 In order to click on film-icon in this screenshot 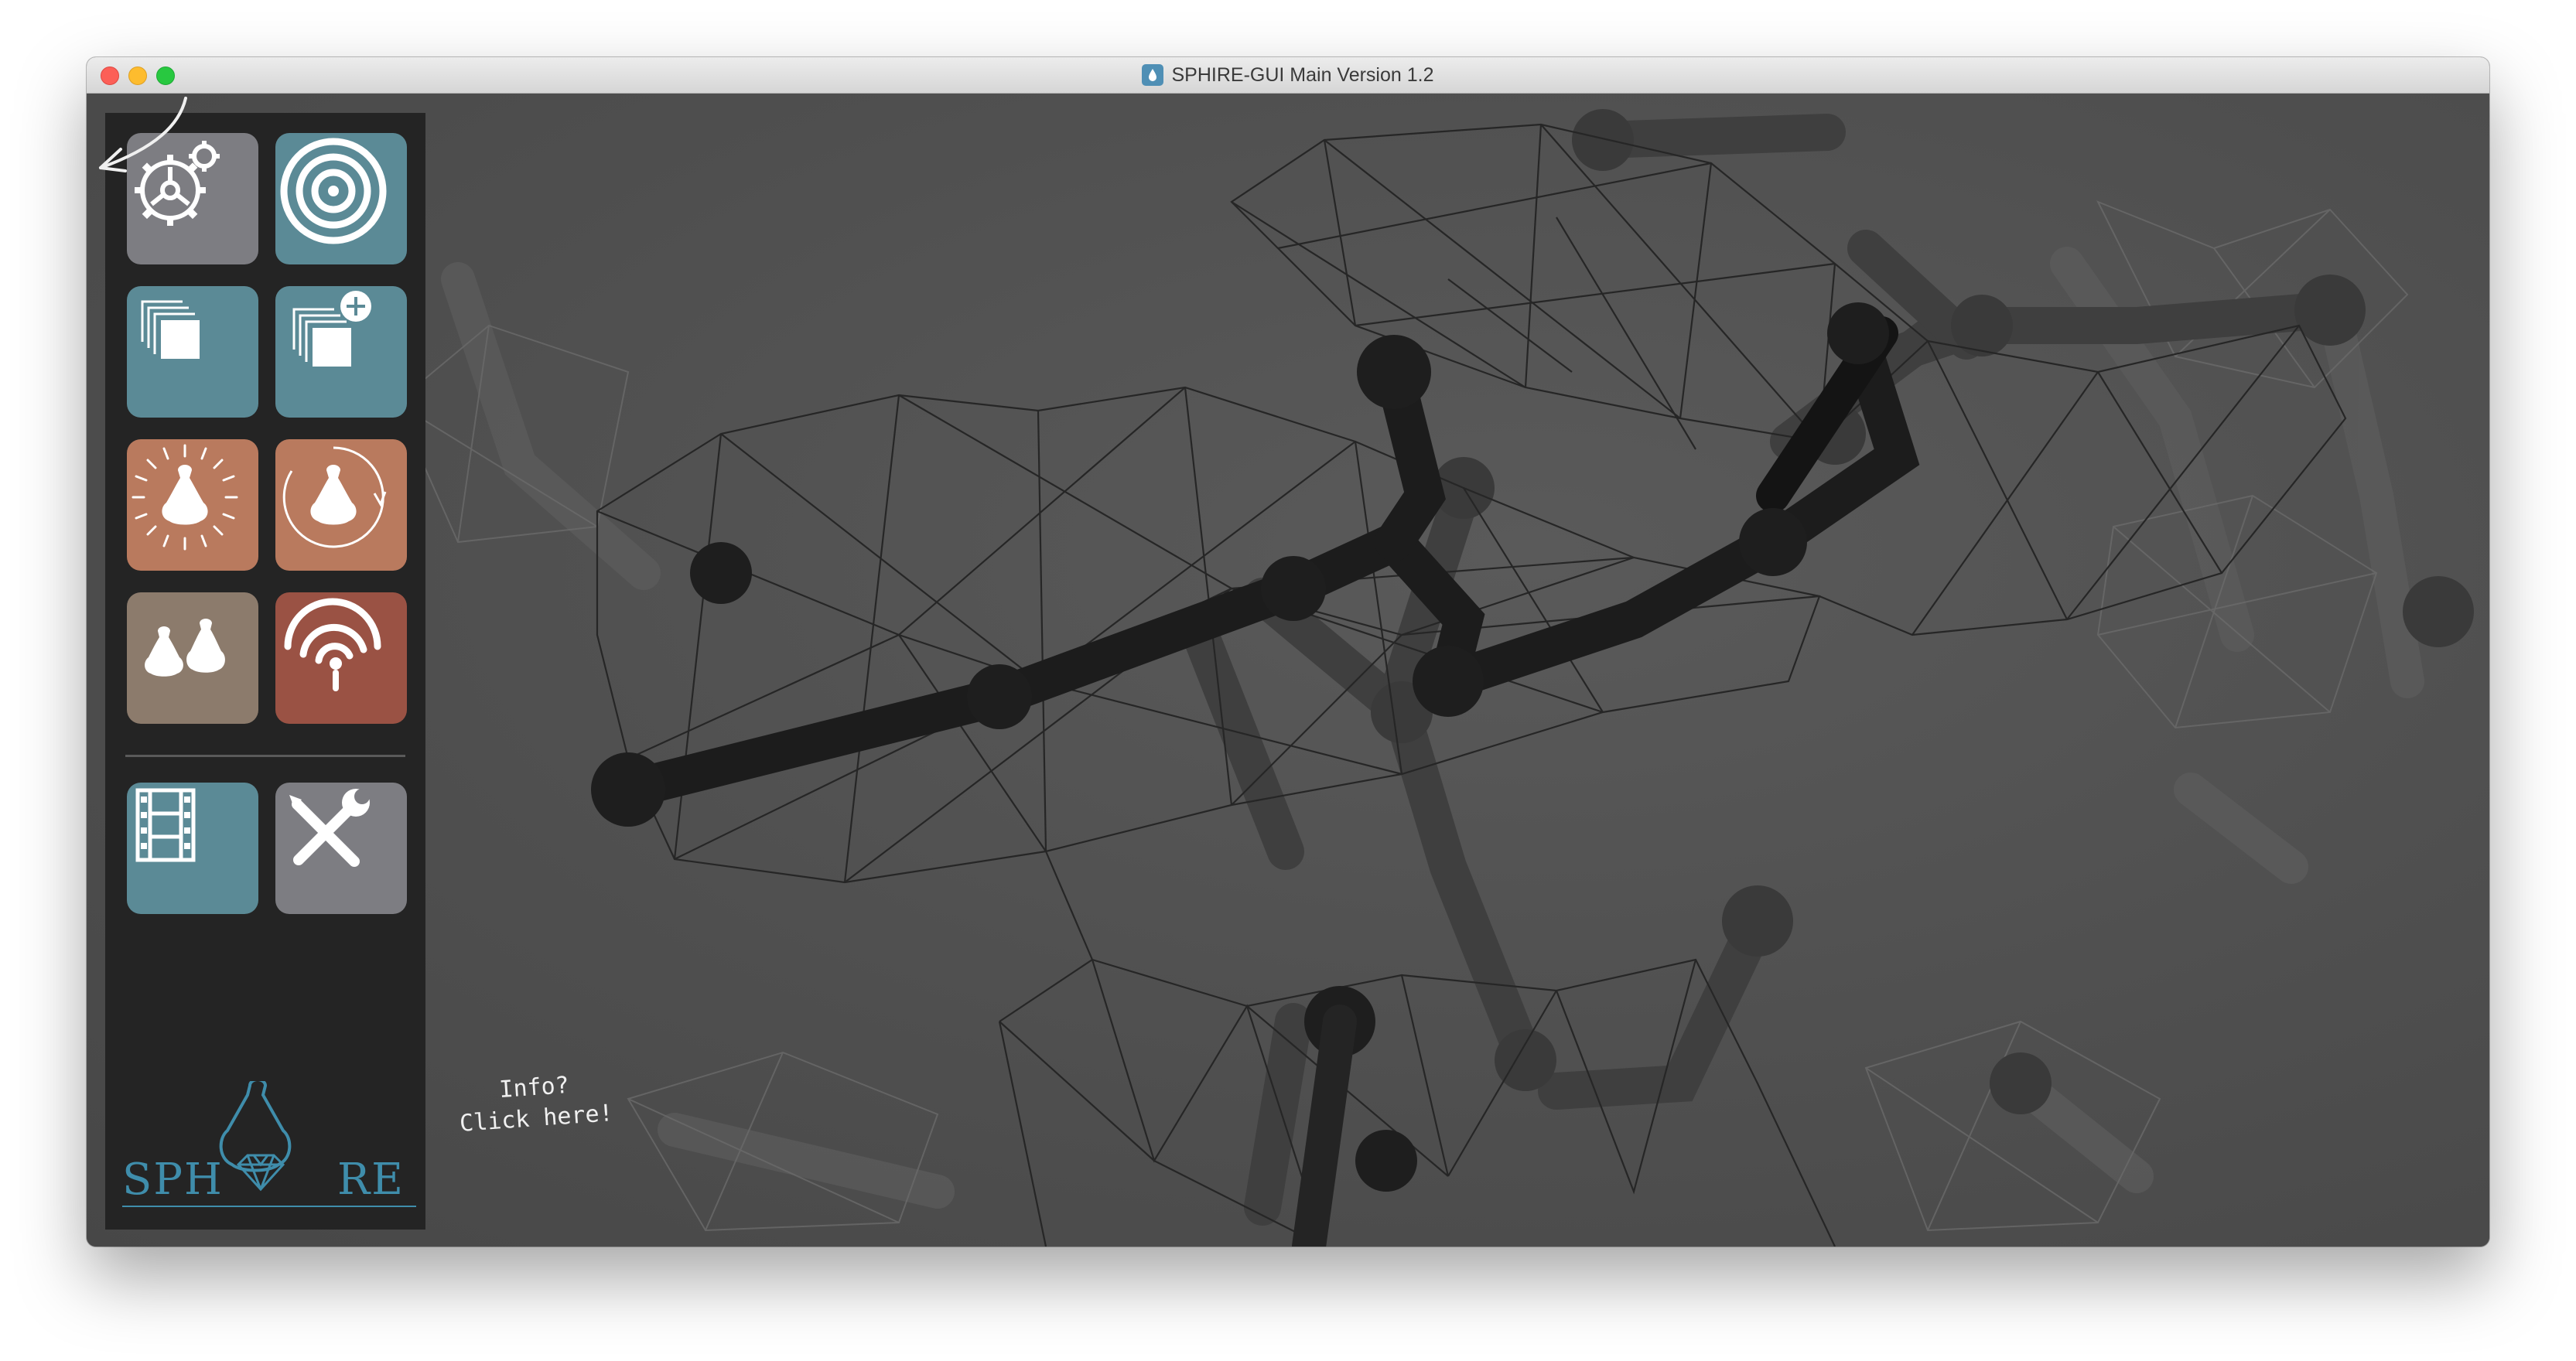, I will do `click(165, 825)`.